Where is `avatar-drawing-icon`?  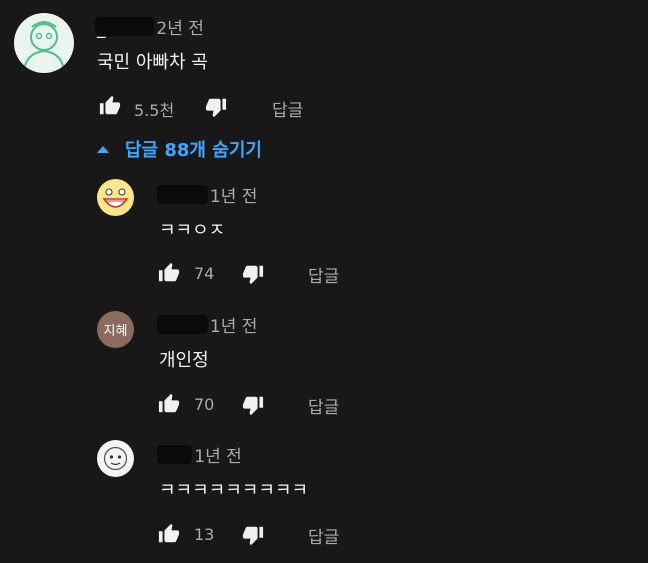
avatar-drawing-icon is located at coordinates (44, 46).